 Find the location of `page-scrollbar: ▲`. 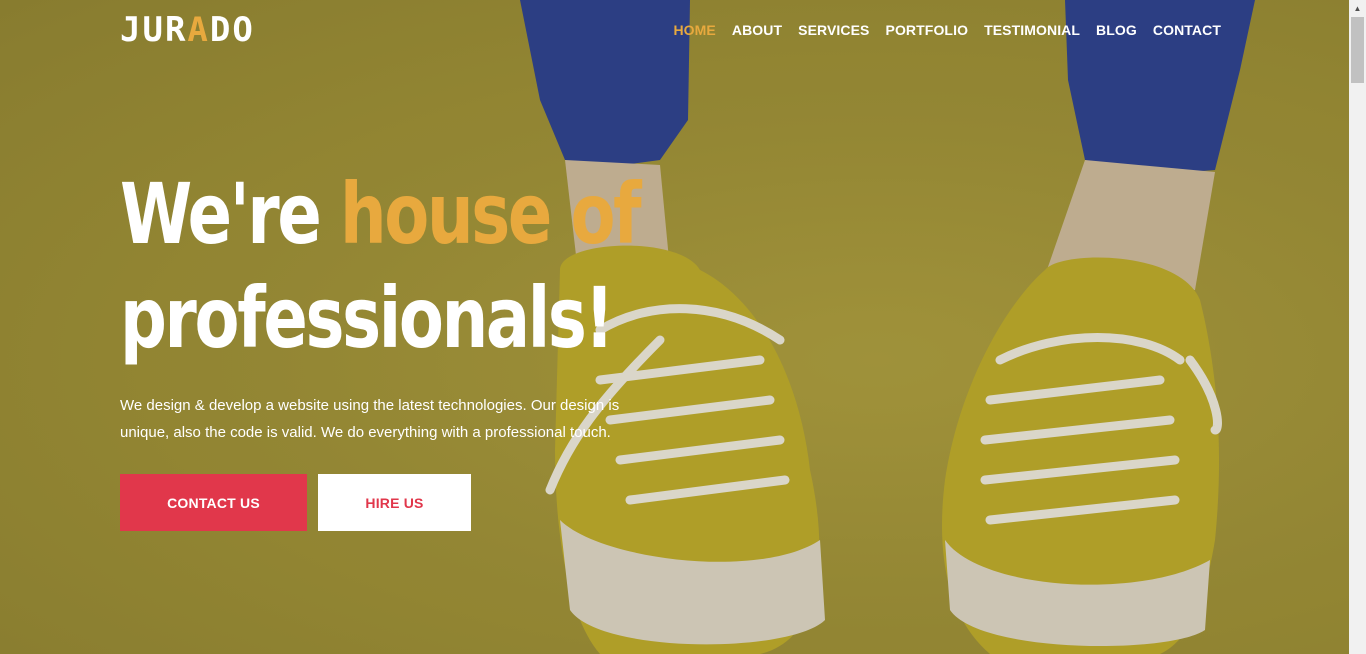

page-scrollbar: ▲ is located at coordinates (1357, 327).